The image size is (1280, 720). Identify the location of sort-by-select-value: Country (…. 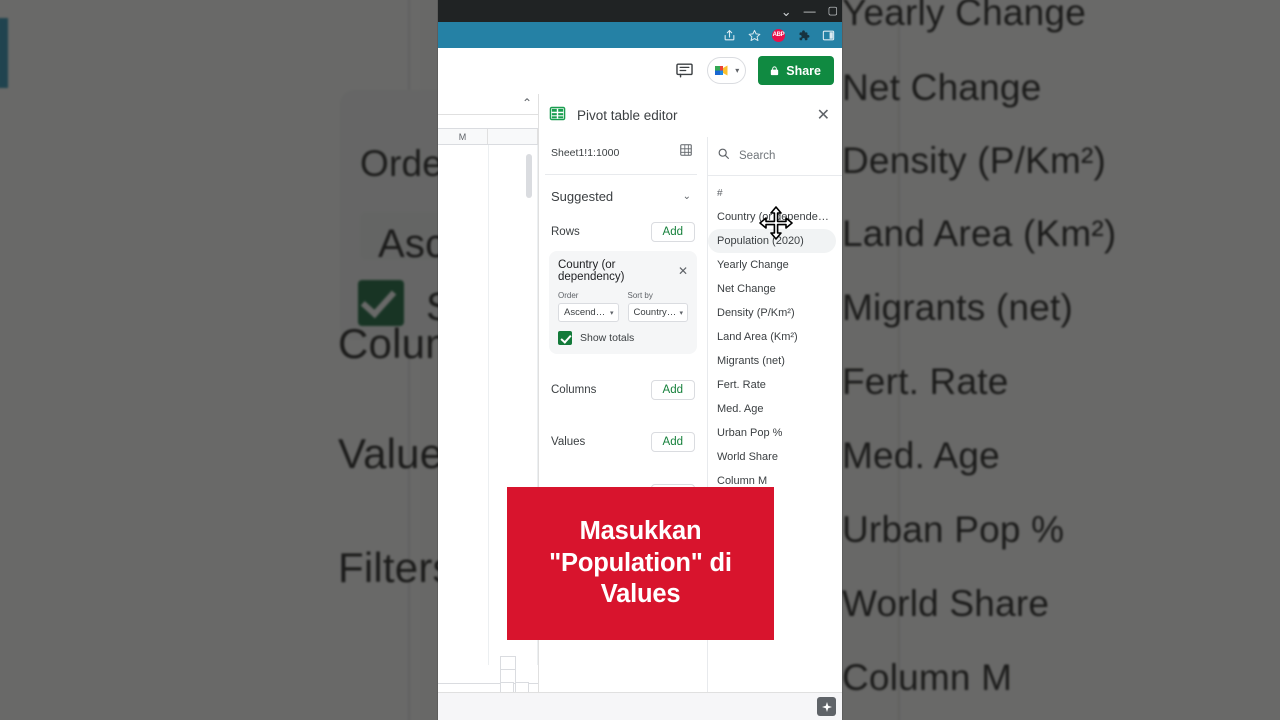
(655, 312).